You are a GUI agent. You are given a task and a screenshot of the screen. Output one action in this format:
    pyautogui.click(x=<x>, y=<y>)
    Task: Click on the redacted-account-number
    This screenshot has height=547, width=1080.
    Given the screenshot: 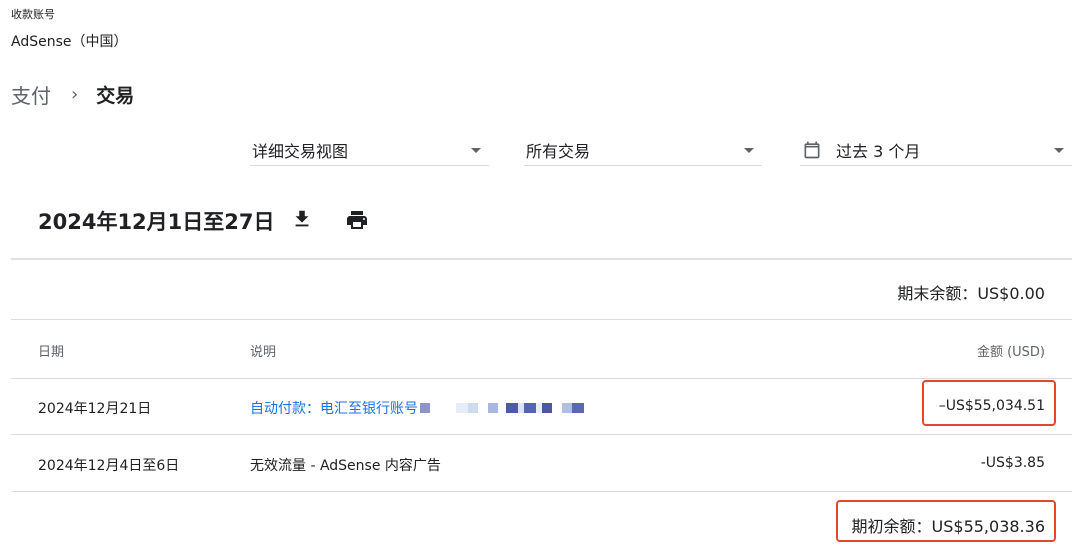 What is the action you would take?
    pyautogui.click(x=502, y=408)
    